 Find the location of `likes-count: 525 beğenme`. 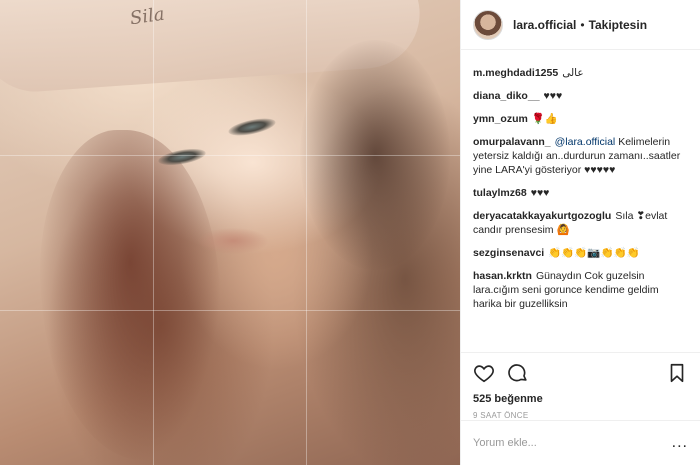

likes-count: 525 beğenme is located at coordinates (580, 399).